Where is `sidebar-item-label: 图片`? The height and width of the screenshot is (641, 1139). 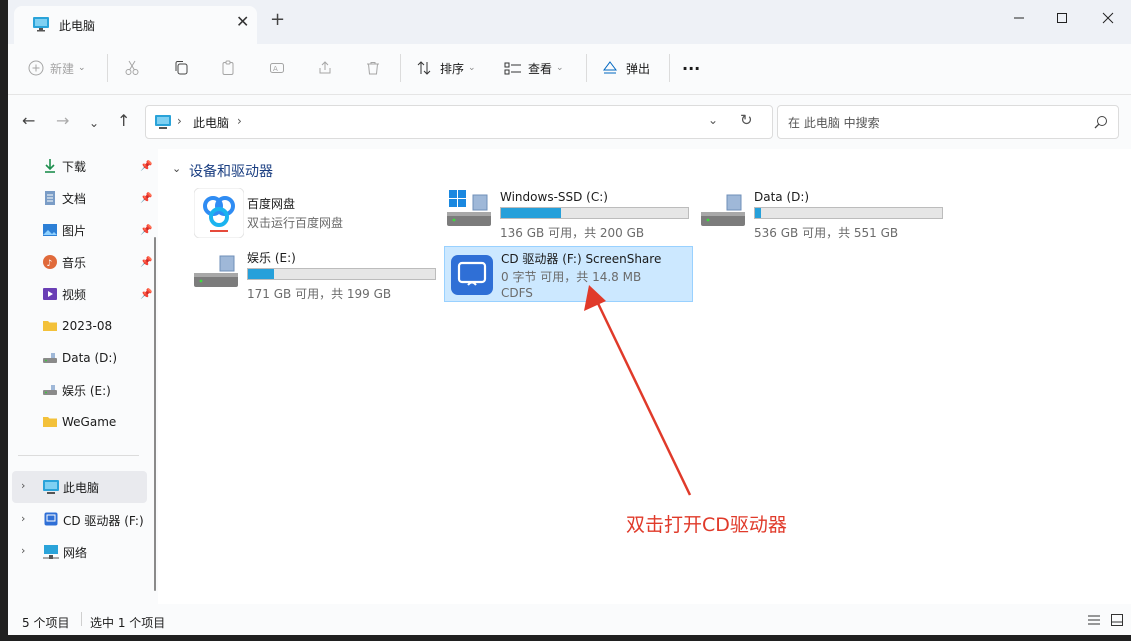
sidebar-item-label: 图片 is located at coordinates (74, 230).